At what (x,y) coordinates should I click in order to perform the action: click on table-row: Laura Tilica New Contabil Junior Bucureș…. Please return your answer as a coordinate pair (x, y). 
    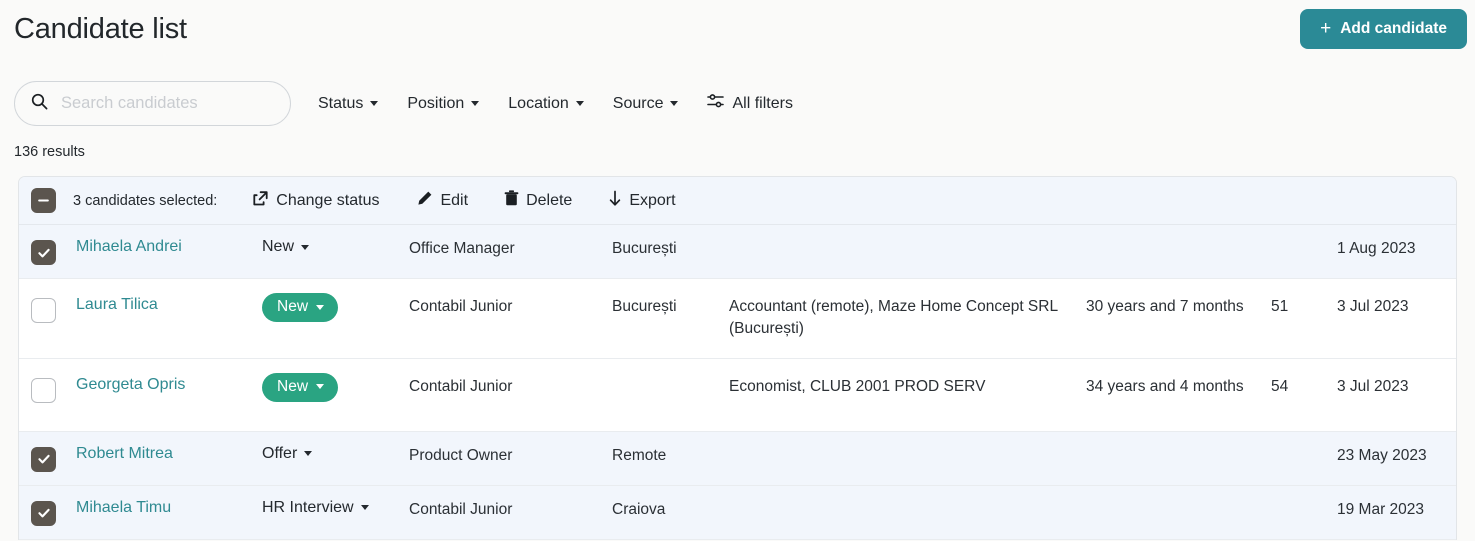
    Looking at the image, I should click on (737, 319).